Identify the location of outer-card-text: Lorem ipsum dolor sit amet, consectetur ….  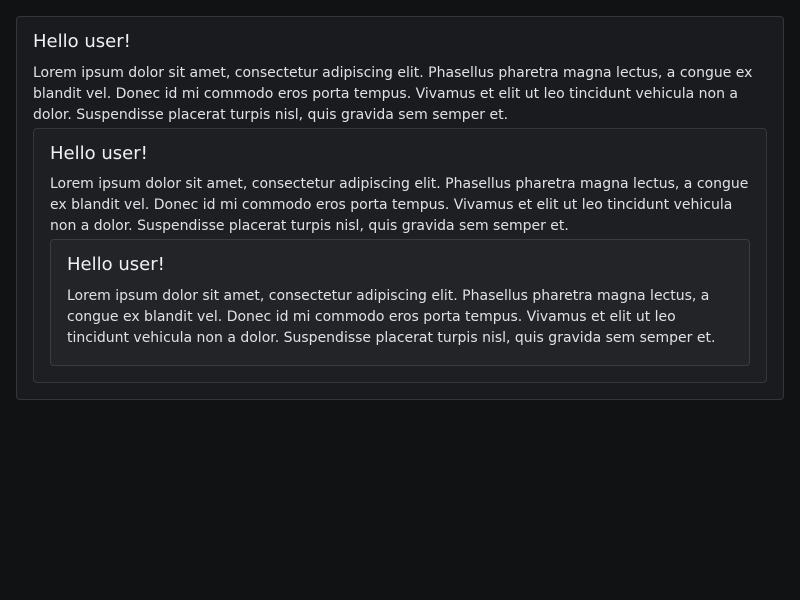
(393, 93).